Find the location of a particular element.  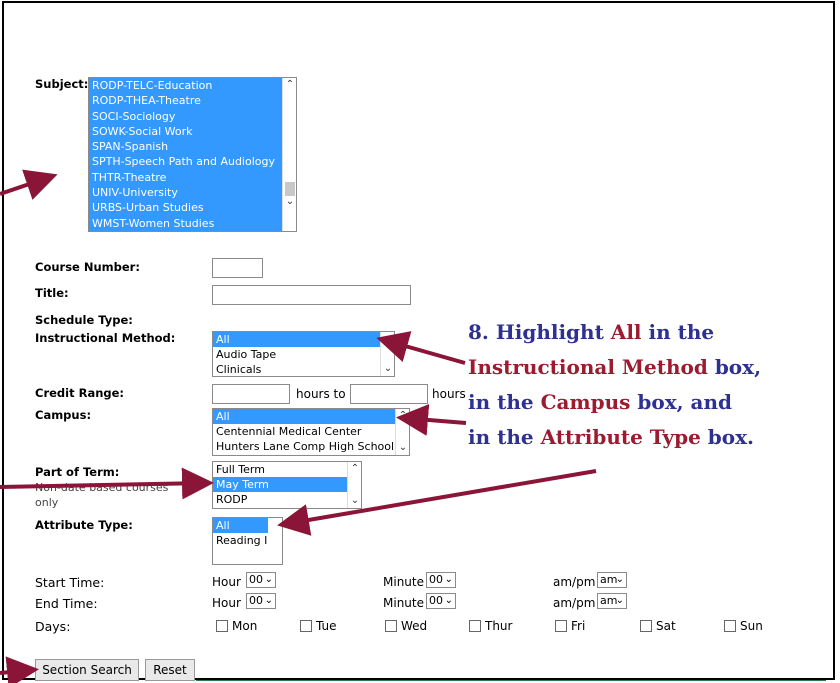

arrow-to-instructional-method is located at coordinates (421, 348).